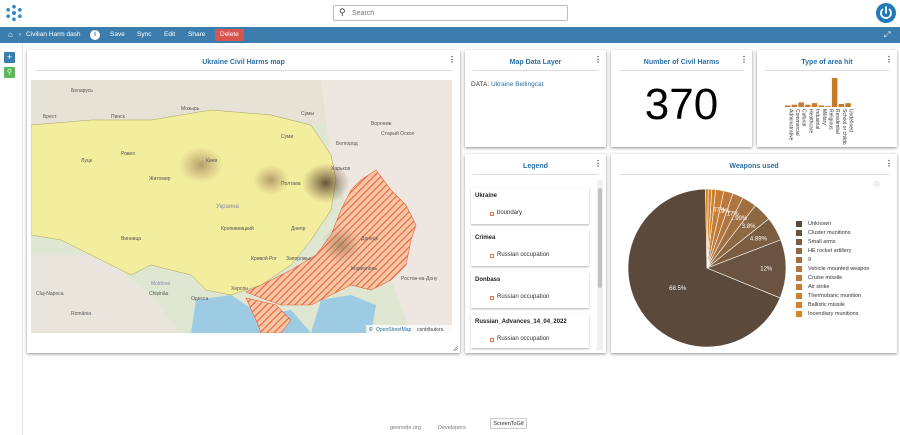 The image size is (900, 435). What do you see at coordinates (394, 330) in the screenshot?
I see `attribution-link: OpenStreetMap` at bounding box center [394, 330].